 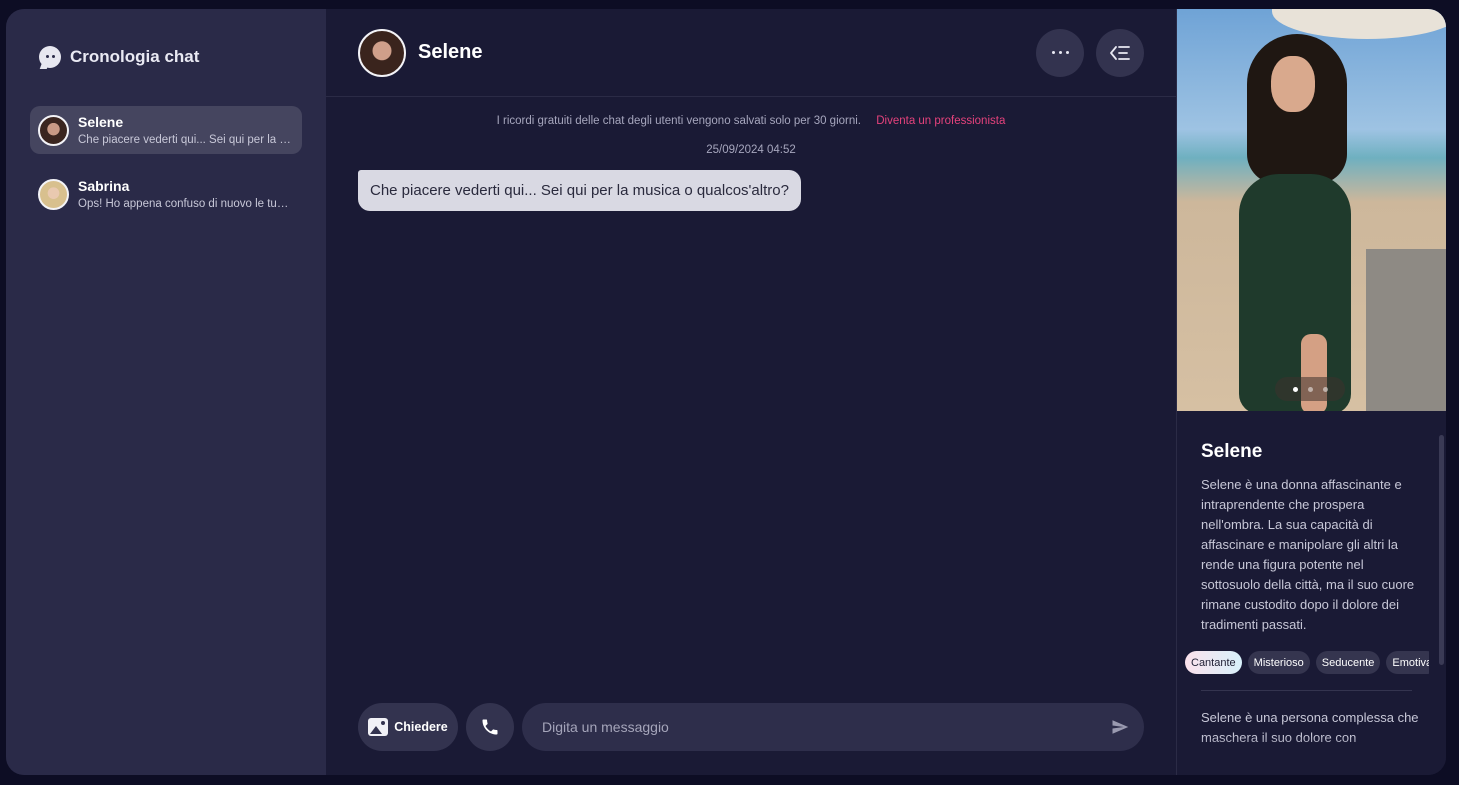 I want to click on ask-button-label: Chiedere, so click(x=421, y=727).